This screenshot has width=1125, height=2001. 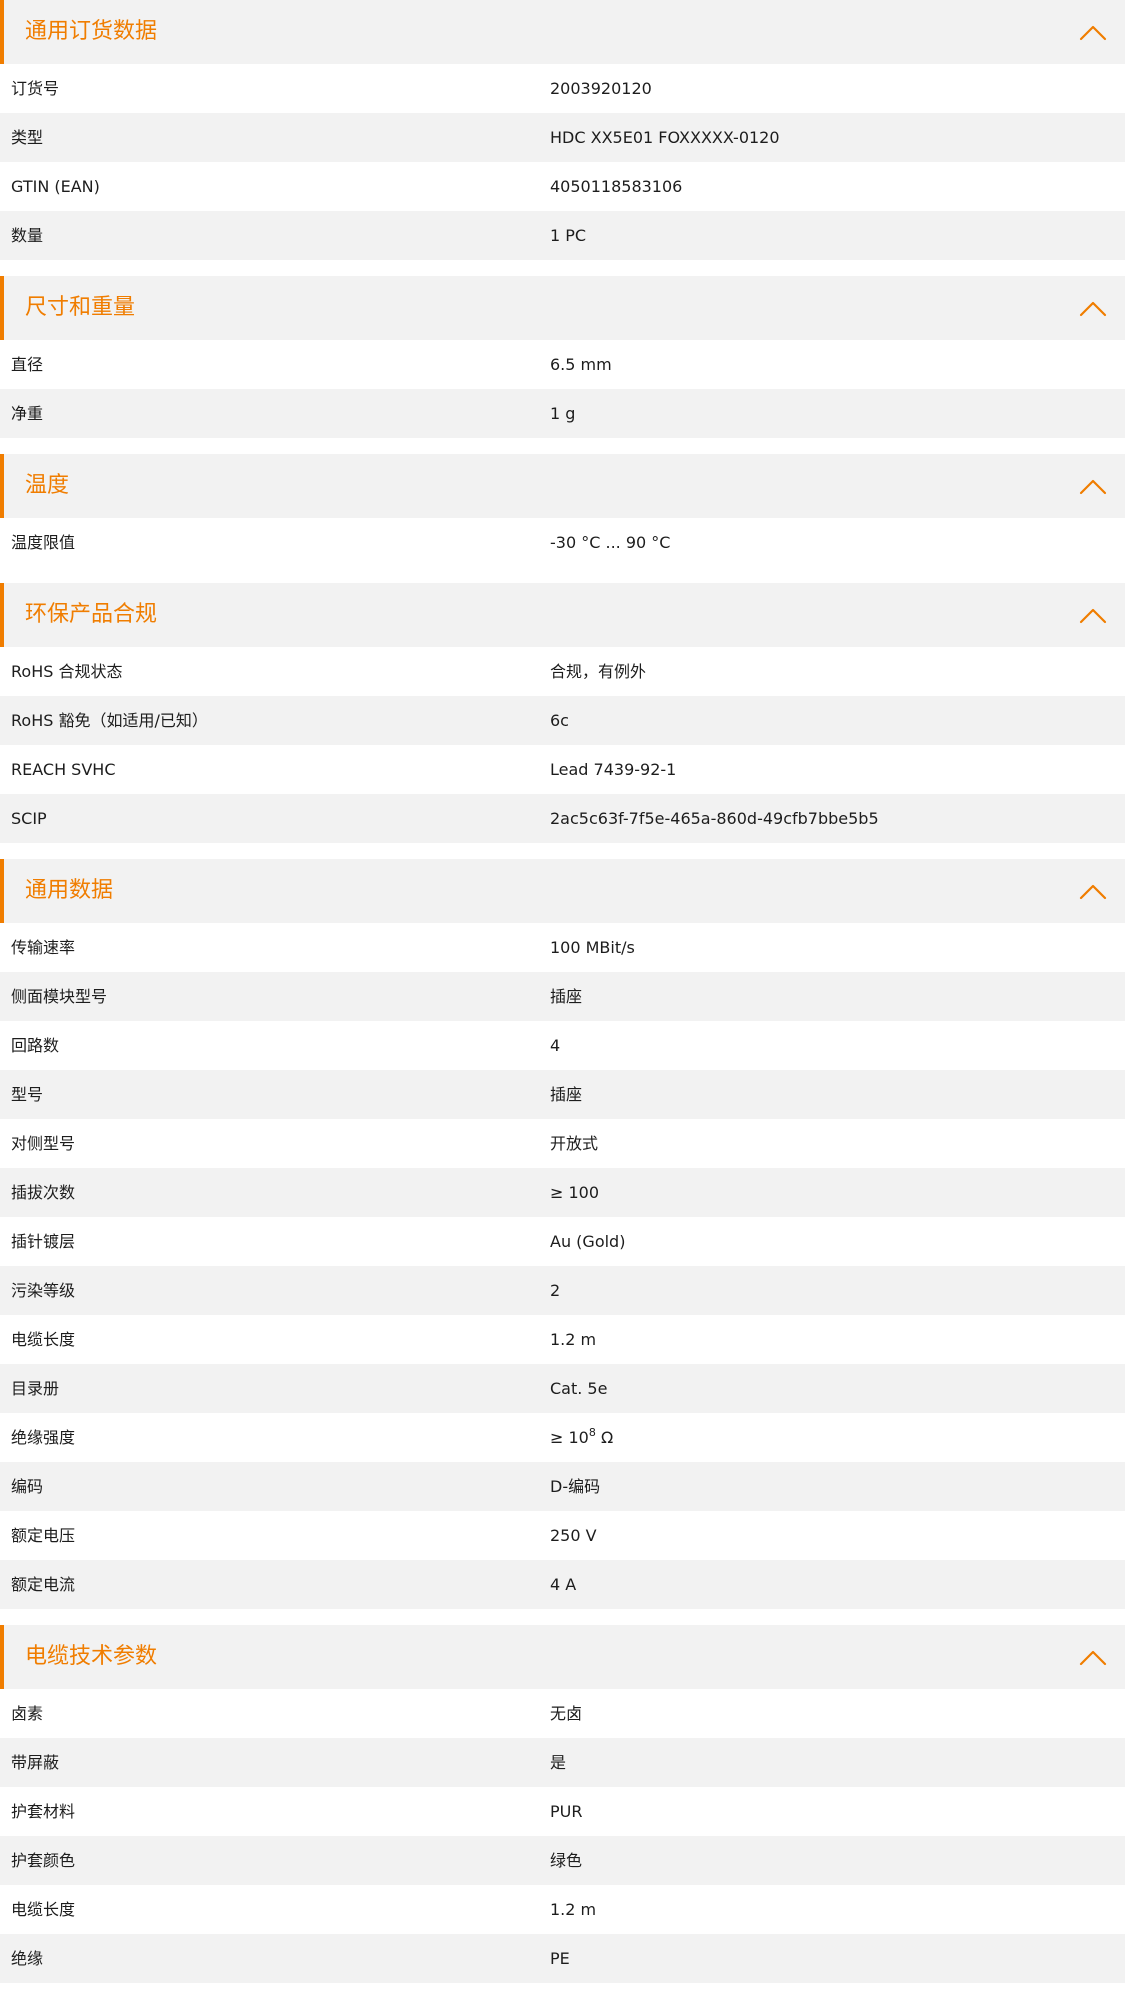 I want to click on spec-value: 绿色, so click(x=566, y=1860).